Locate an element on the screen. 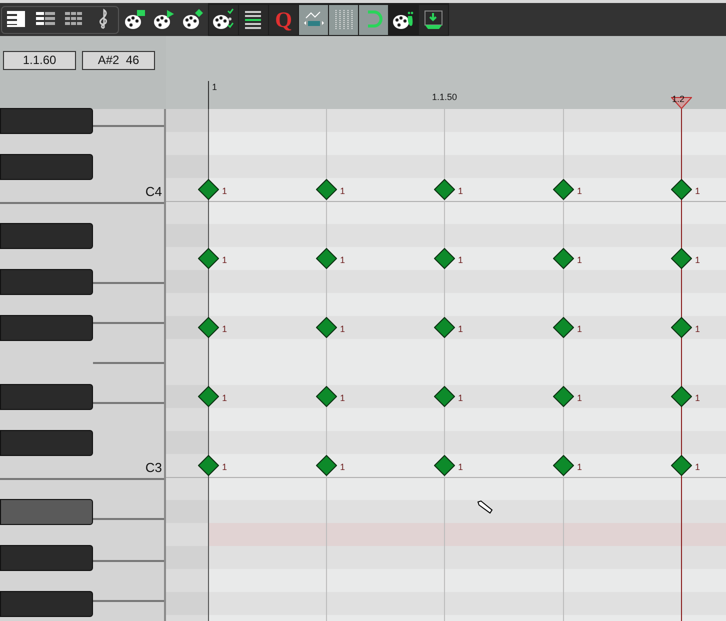  clef-icon is located at coordinates (103, 19).